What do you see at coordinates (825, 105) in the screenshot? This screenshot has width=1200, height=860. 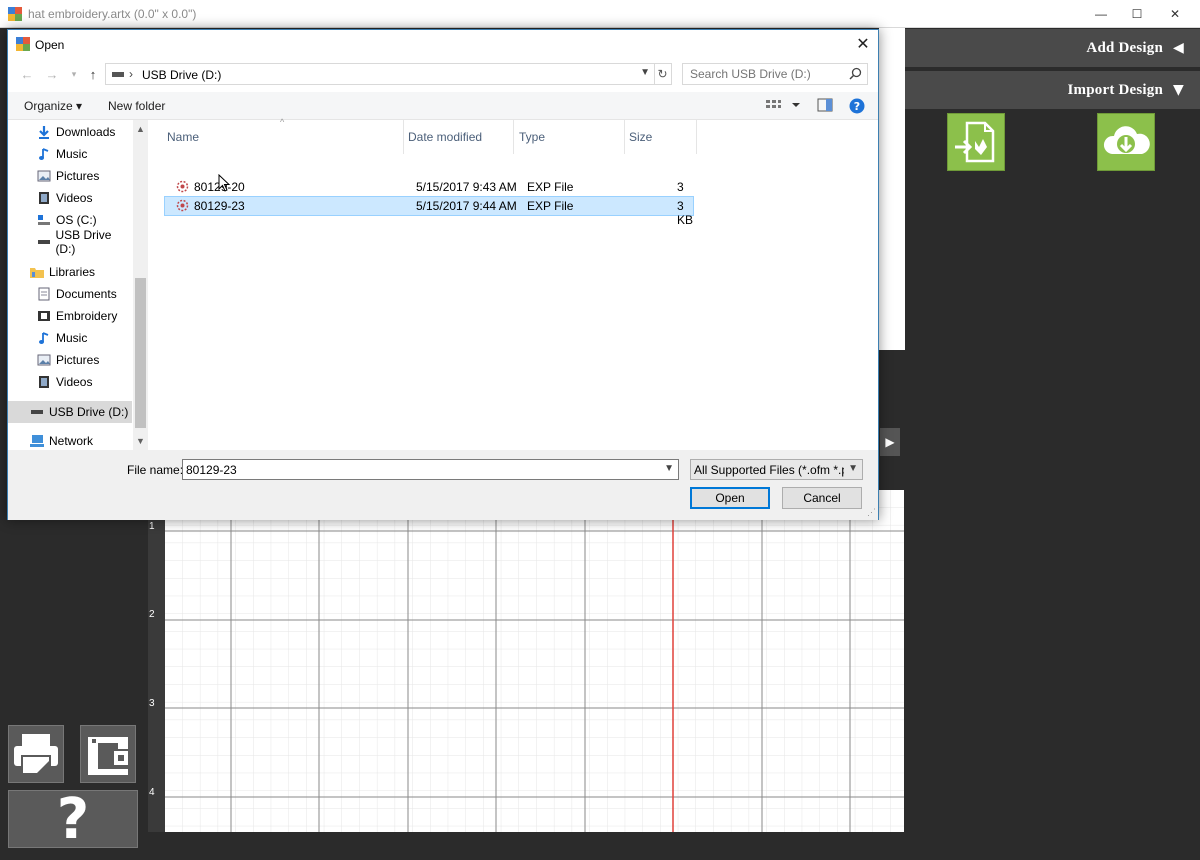 I see `preview-pane-icon` at bounding box center [825, 105].